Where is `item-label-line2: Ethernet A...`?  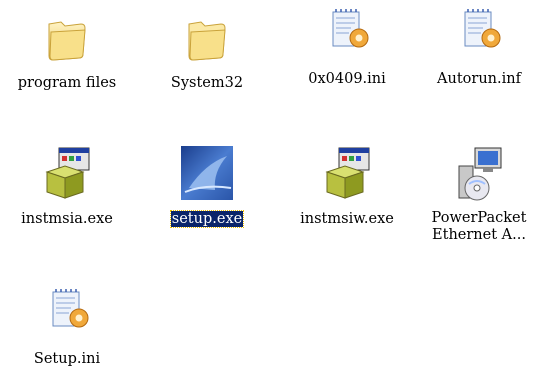
item-label-line2: Ethernet A... is located at coordinates (479, 235).